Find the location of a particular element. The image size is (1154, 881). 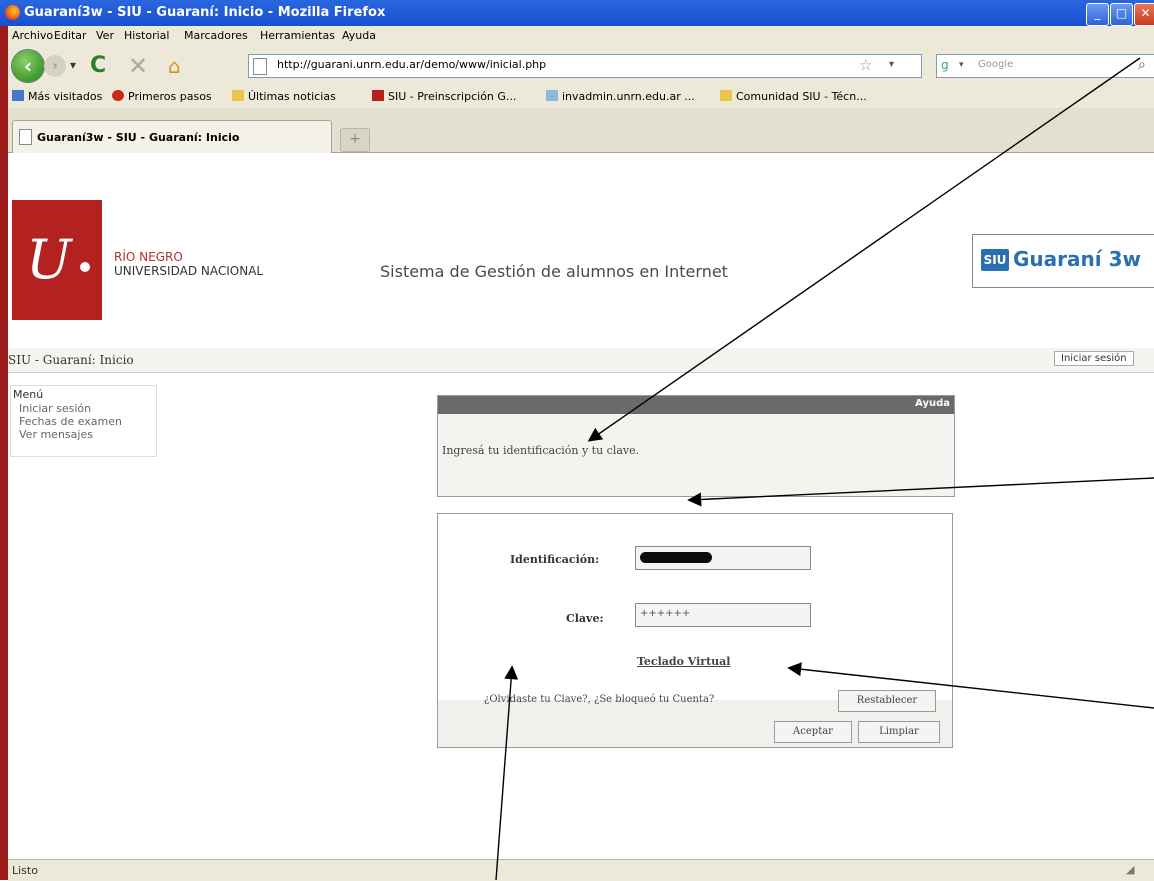

bookmark-mas-visitados: Más visitados is located at coordinates (57, 96).